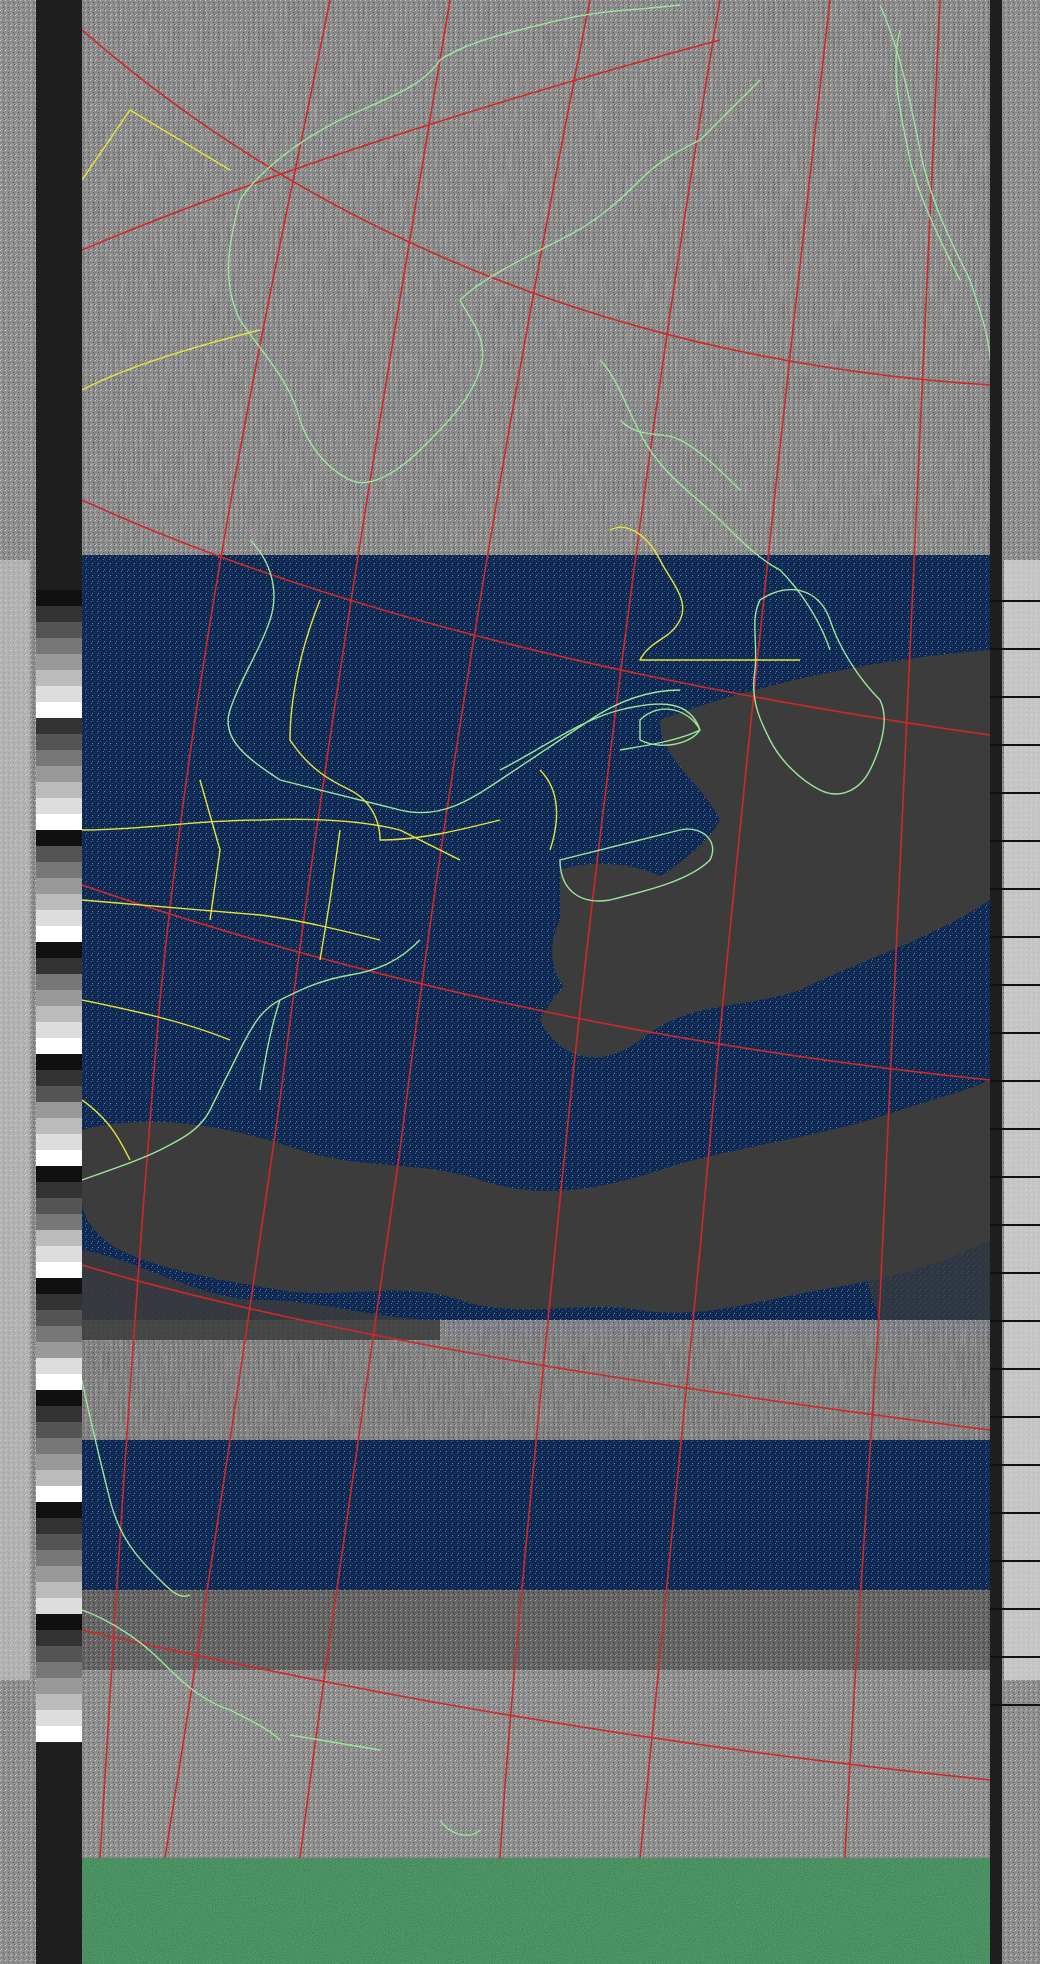 Image resolution: width=1040 pixels, height=1964 pixels. What do you see at coordinates (536, 1911) in the screenshot?
I see `bottom-sync-band` at bounding box center [536, 1911].